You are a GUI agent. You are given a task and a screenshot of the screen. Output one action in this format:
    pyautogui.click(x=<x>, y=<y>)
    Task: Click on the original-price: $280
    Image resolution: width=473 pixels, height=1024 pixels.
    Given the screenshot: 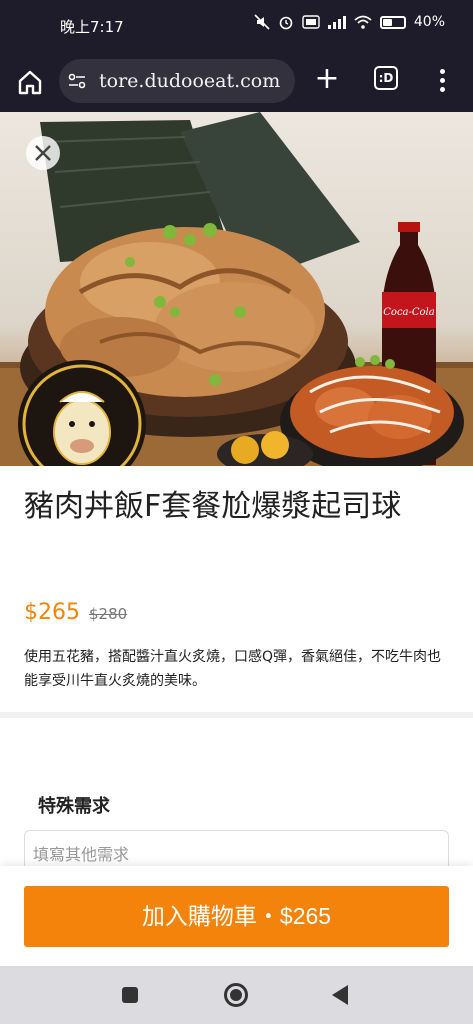 What is the action you would take?
    pyautogui.click(x=108, y=614)
    